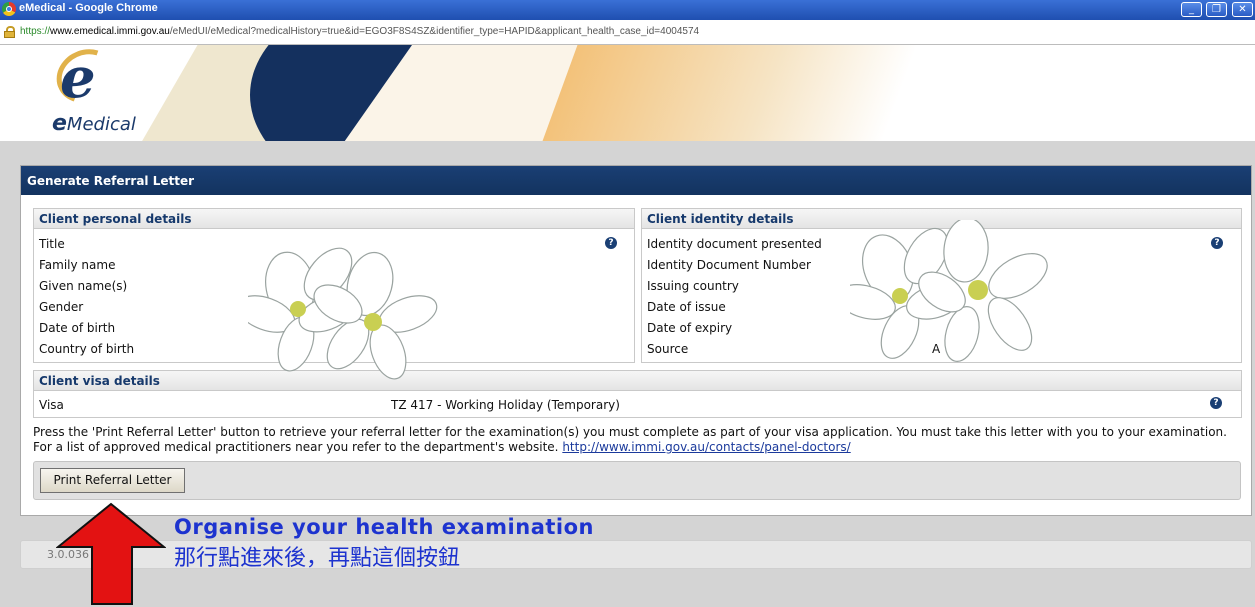  What do you see at coordinates (1242, 9) in the screenshot?
I see `close-button: ✕` at bounding box center [1242, 9].